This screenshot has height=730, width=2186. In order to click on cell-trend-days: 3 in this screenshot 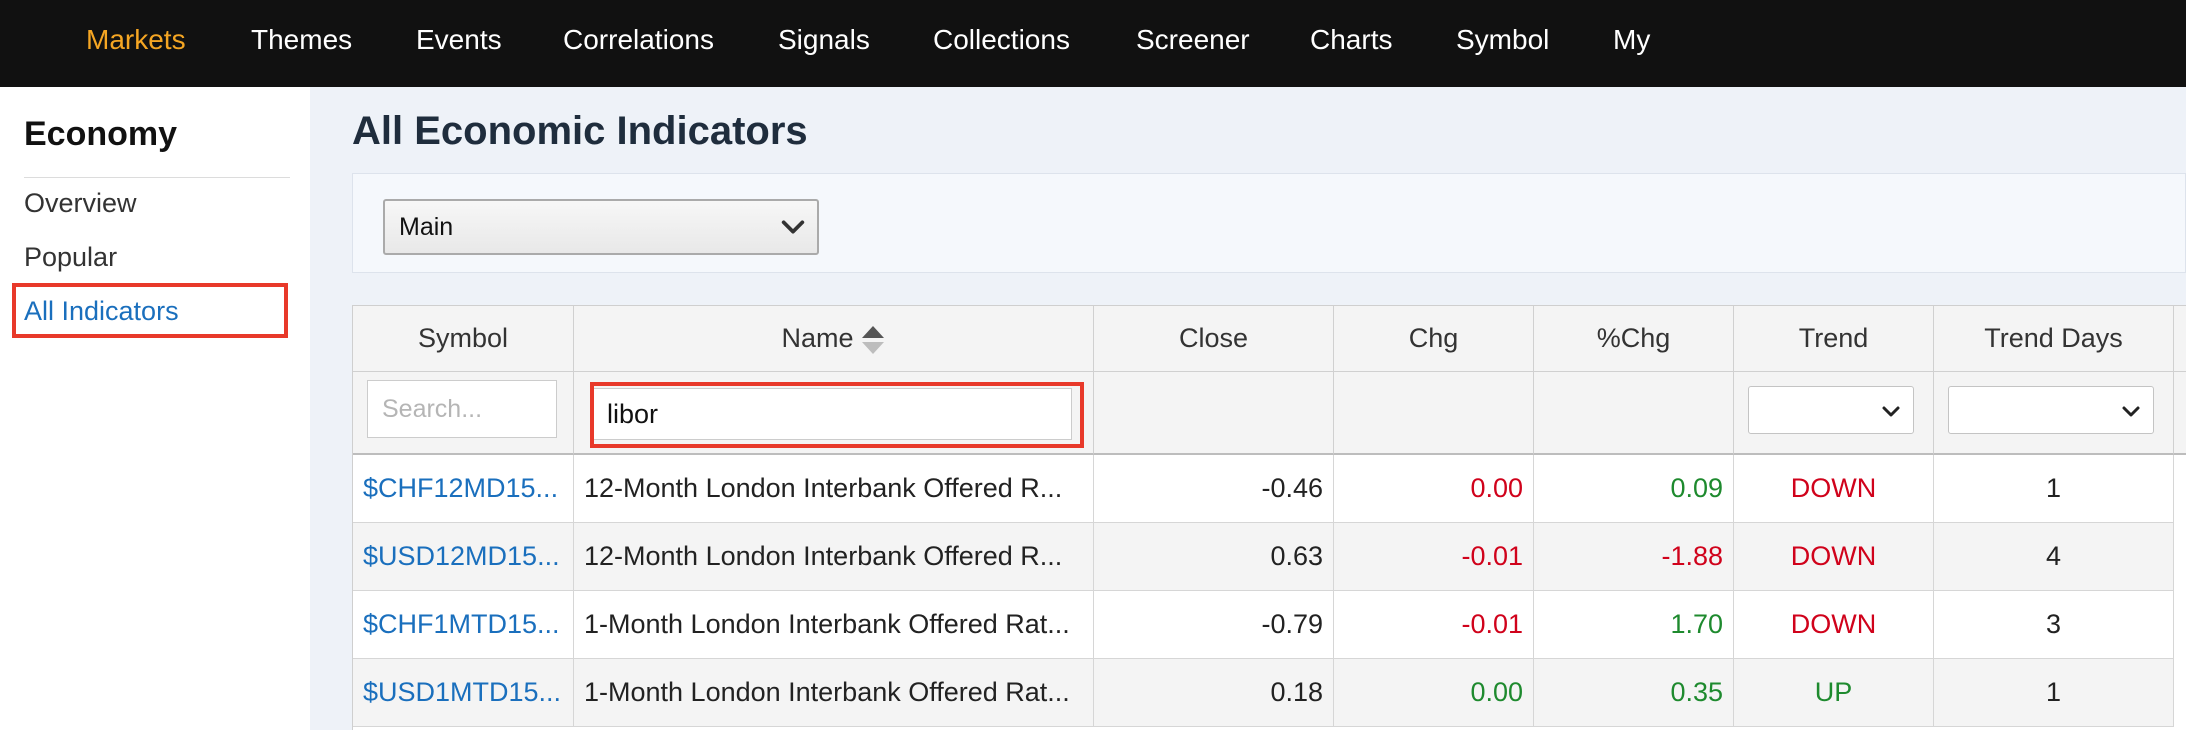, I will do `click(2054, 625)`.